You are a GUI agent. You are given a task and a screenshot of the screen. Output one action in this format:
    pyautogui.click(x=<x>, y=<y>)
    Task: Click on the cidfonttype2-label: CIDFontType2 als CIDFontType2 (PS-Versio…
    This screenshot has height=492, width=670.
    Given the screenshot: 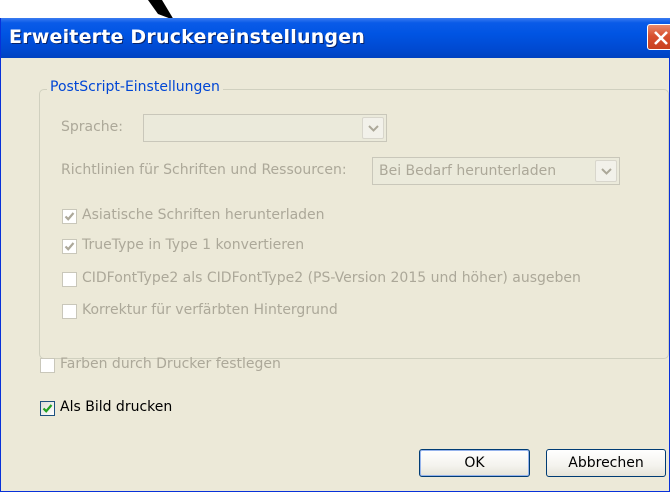 What is the action you would take?
    pyautogui.click(x=331, y=278)
    